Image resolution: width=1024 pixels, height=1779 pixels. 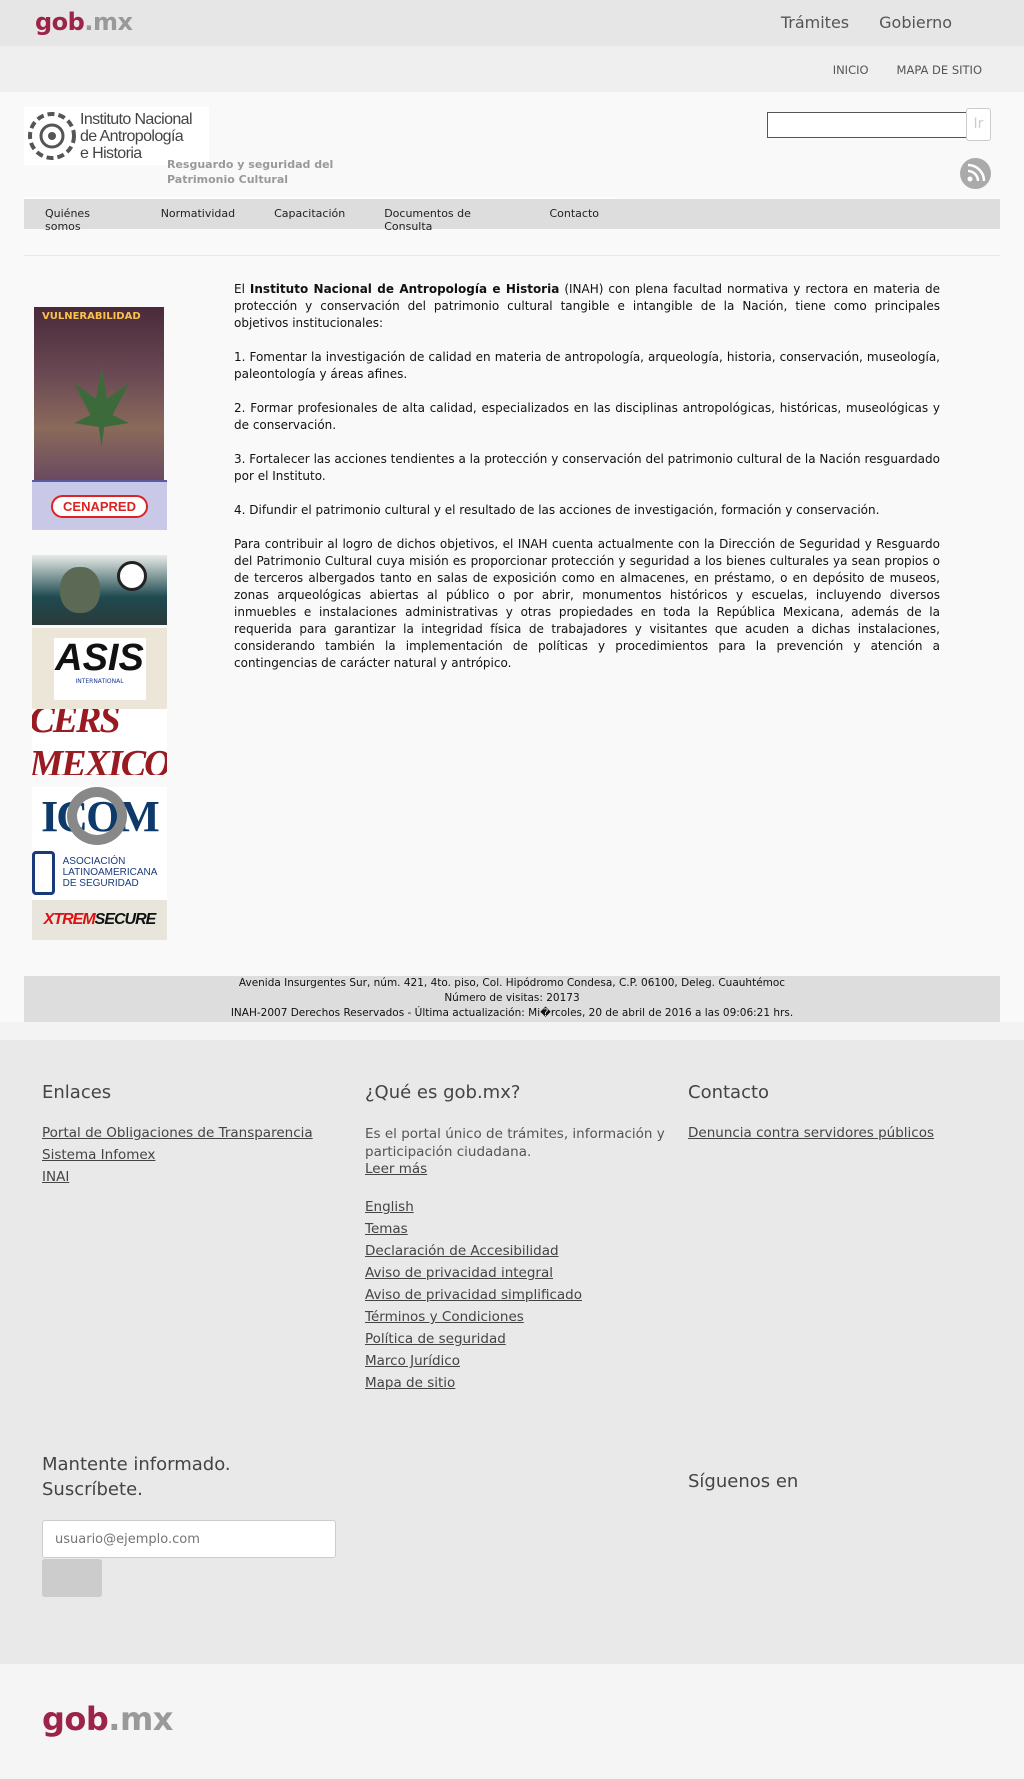 I want to click on inah-emblem-icon, so click(x=52, y=136).